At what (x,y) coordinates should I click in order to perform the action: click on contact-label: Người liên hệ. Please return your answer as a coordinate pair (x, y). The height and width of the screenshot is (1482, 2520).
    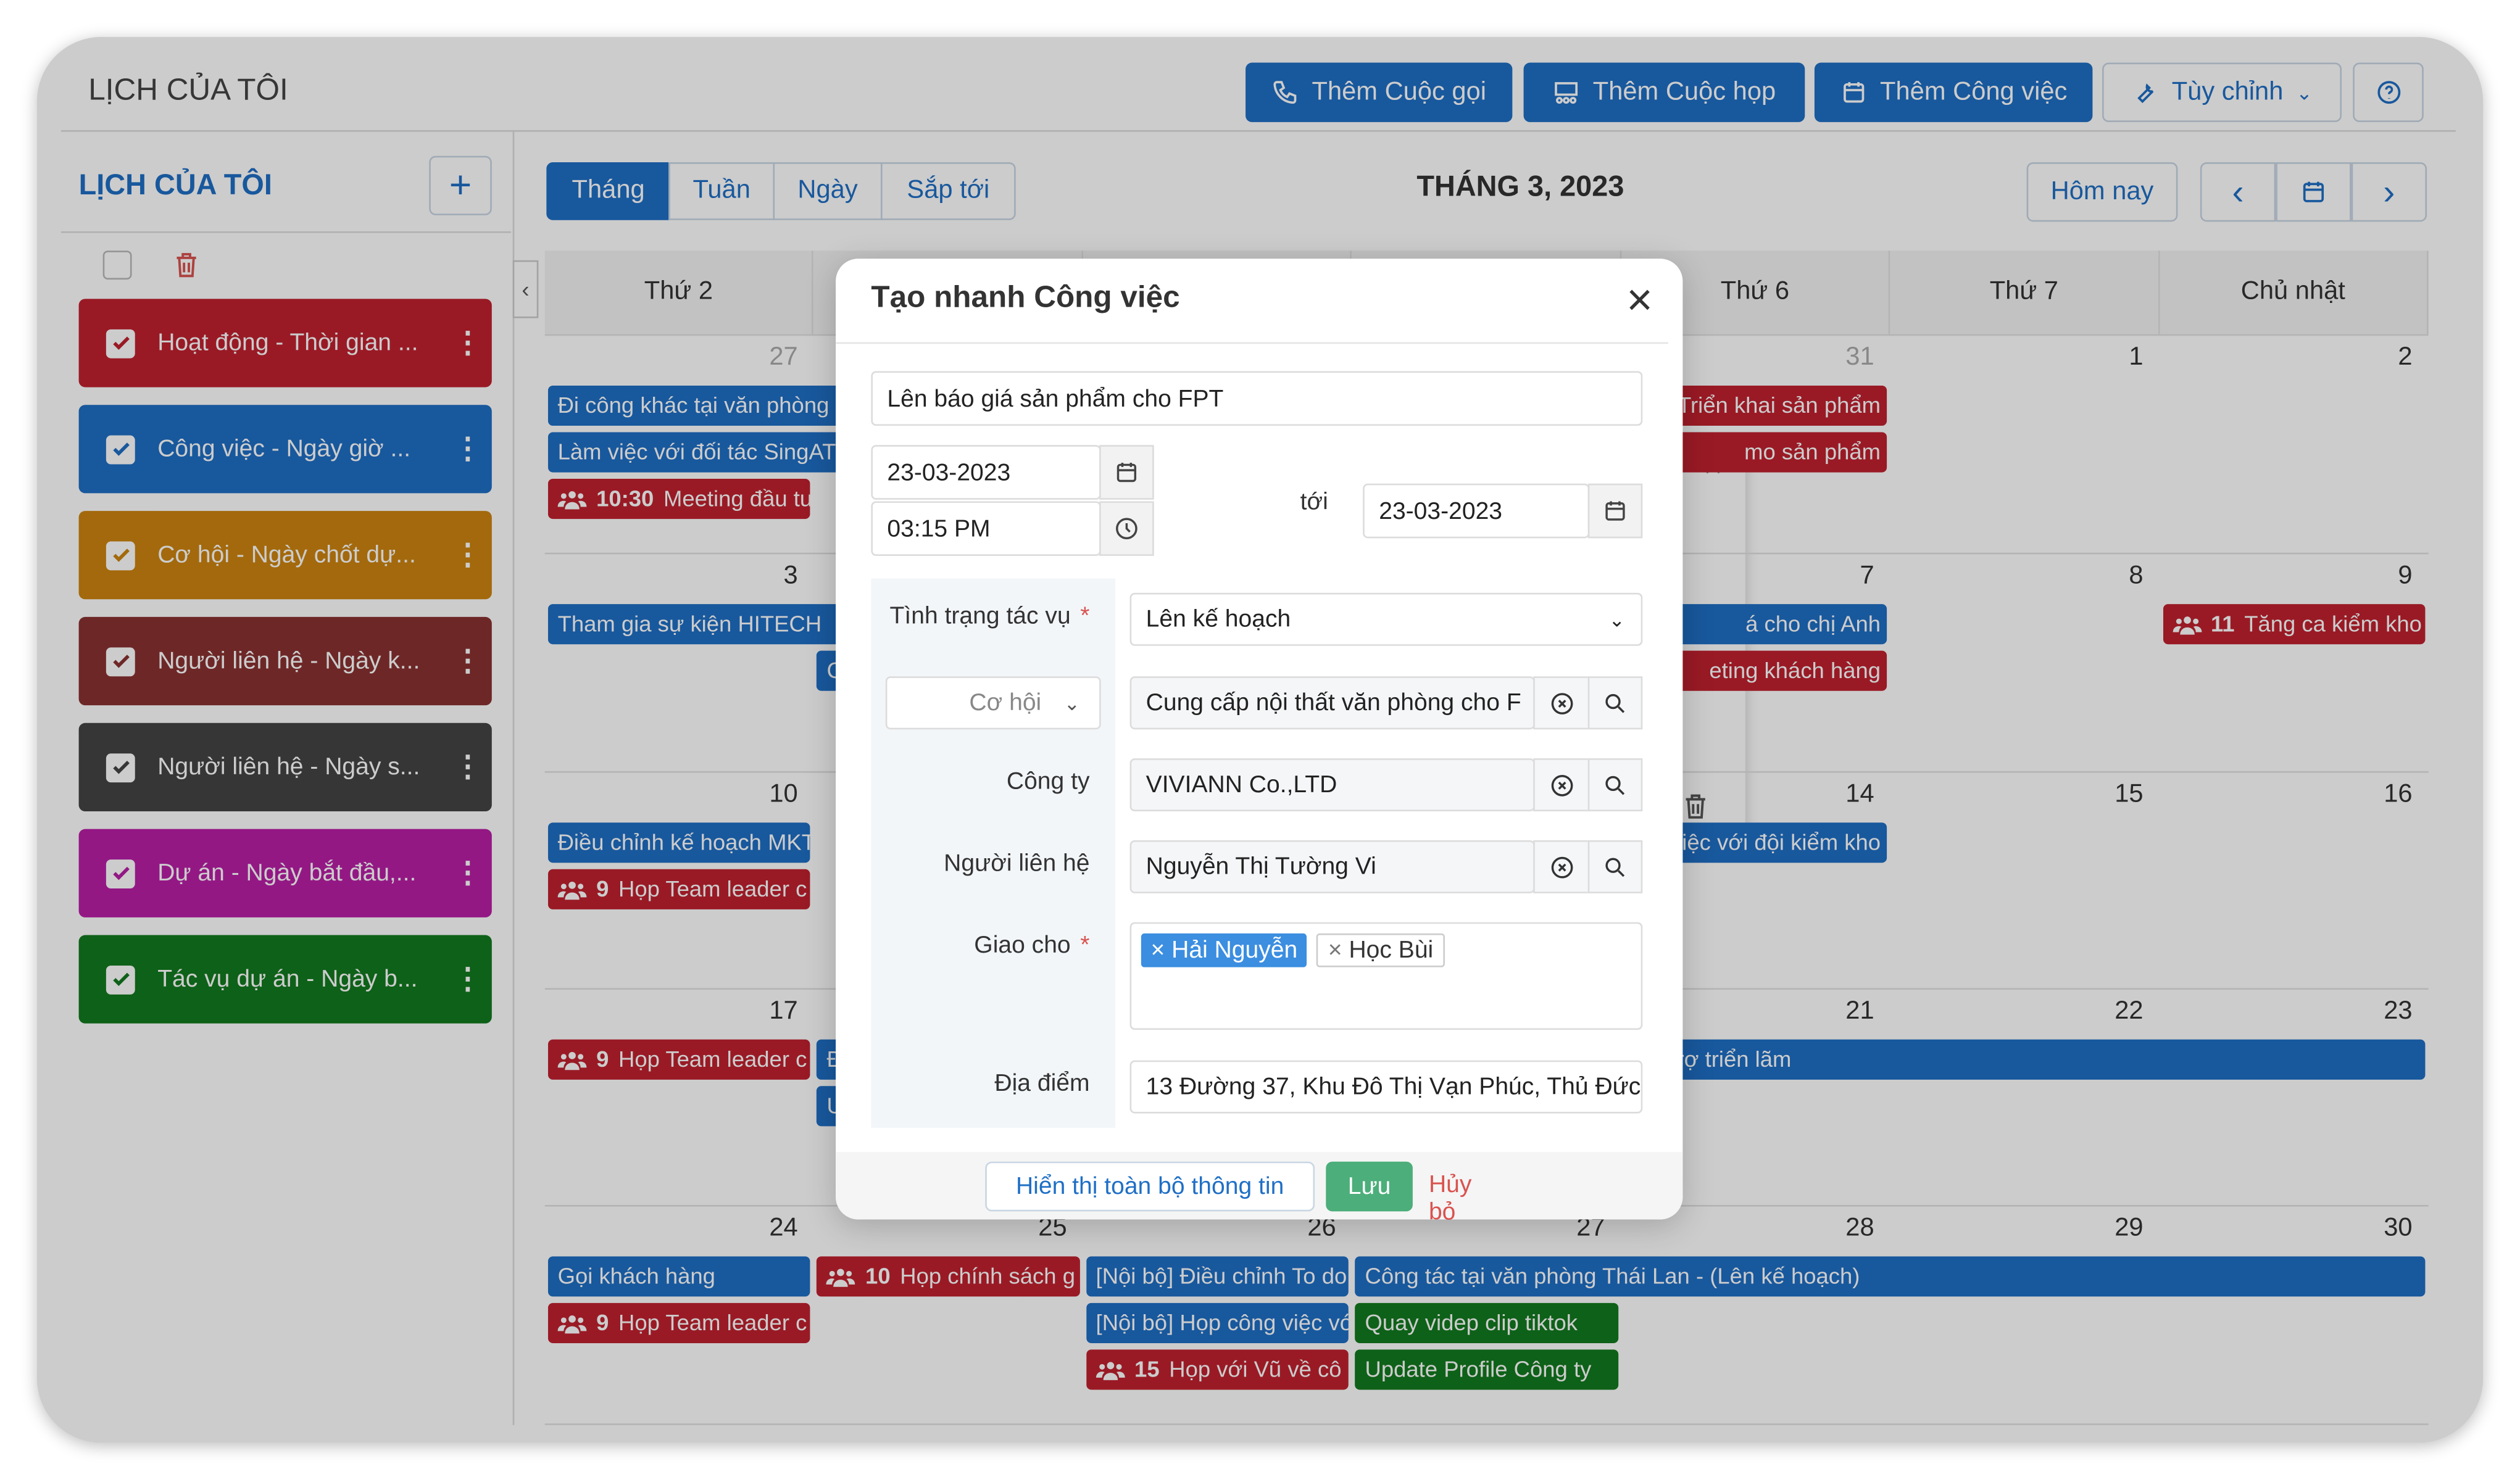
    Looking at the image, I should click on (1017, 863).